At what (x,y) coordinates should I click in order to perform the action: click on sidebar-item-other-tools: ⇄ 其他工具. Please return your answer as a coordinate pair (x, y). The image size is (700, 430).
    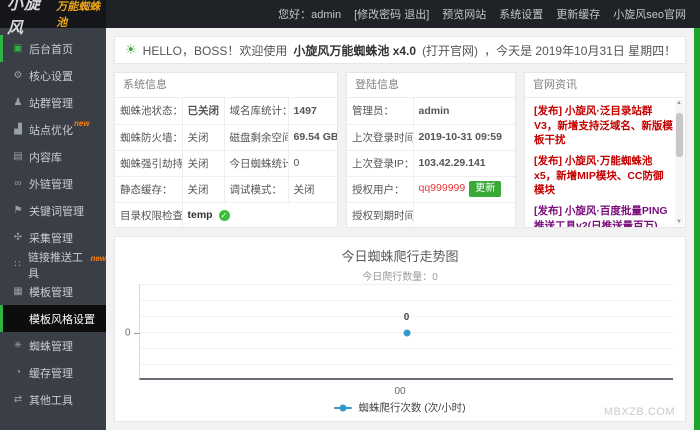
    Looking at the image, I should click on (53, 399).